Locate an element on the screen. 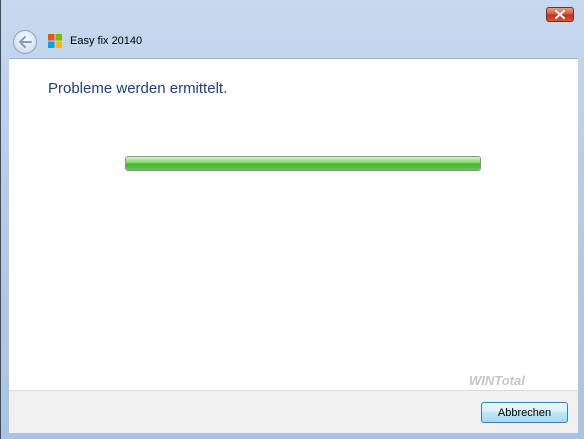  window-title: Easy fix 20140 is located at coordinates (106, 41).